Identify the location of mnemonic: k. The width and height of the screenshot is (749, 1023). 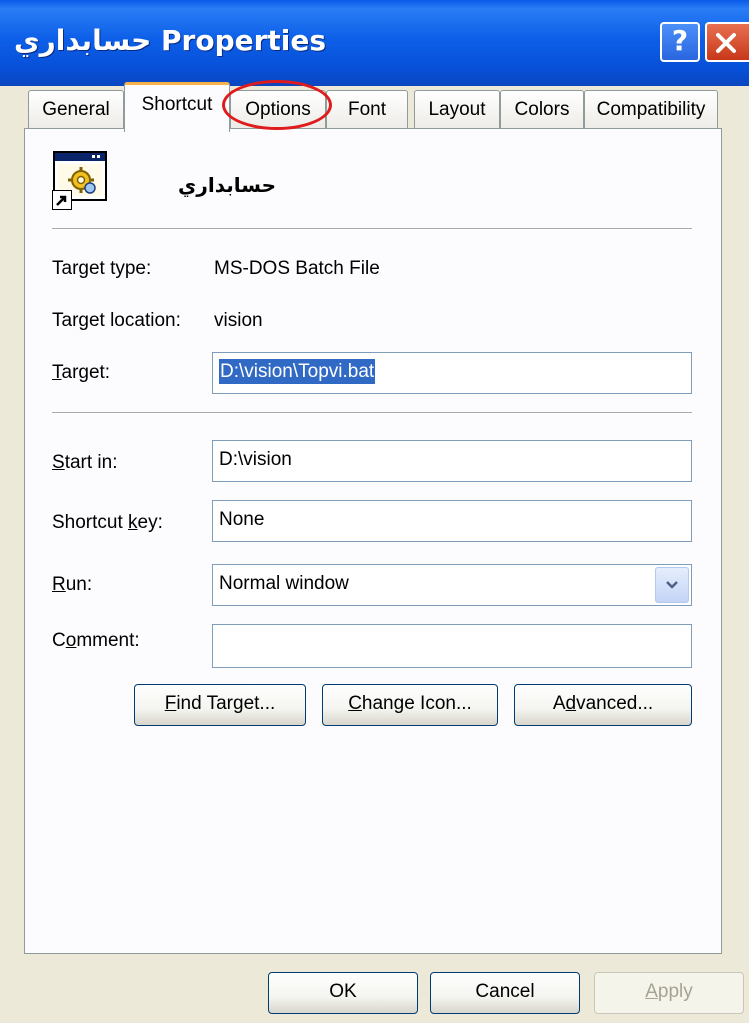
(133, 522).